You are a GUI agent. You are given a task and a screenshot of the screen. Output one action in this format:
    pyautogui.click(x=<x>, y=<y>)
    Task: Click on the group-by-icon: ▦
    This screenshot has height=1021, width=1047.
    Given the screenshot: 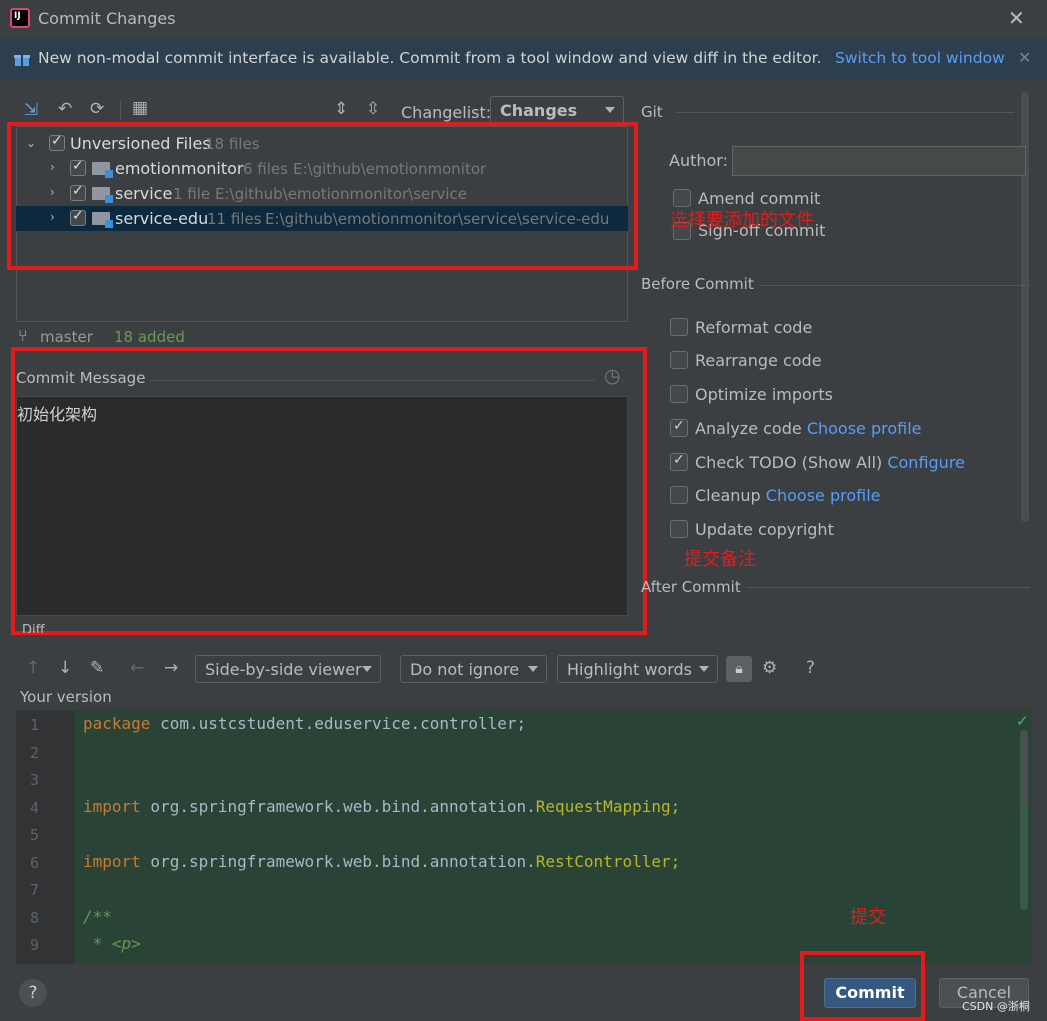 What is the action you would take?
    pyautogui.click(x=140, y=108)
    